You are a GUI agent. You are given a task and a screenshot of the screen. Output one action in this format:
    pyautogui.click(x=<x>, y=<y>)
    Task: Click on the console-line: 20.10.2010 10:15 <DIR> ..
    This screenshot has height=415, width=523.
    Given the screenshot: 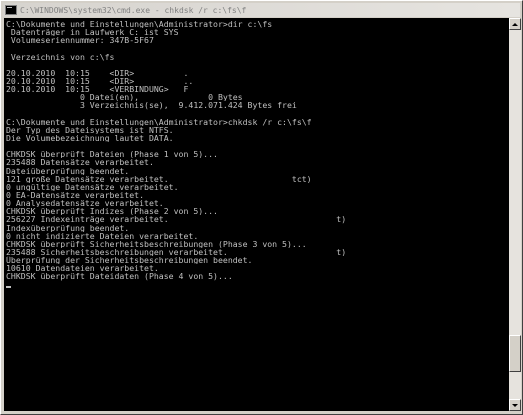 What is the action you would take?
    pyautogui.click(x=100, y=81)
    